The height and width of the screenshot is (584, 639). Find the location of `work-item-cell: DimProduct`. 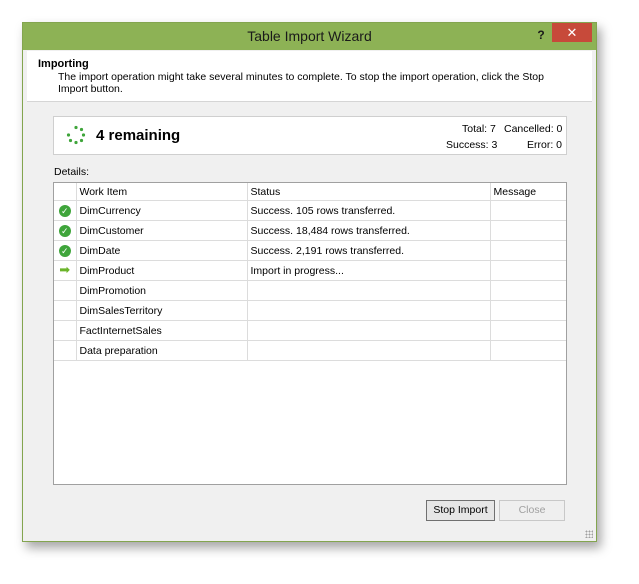

work-item-cell: DimProduct is located at coordinates (161, 270).